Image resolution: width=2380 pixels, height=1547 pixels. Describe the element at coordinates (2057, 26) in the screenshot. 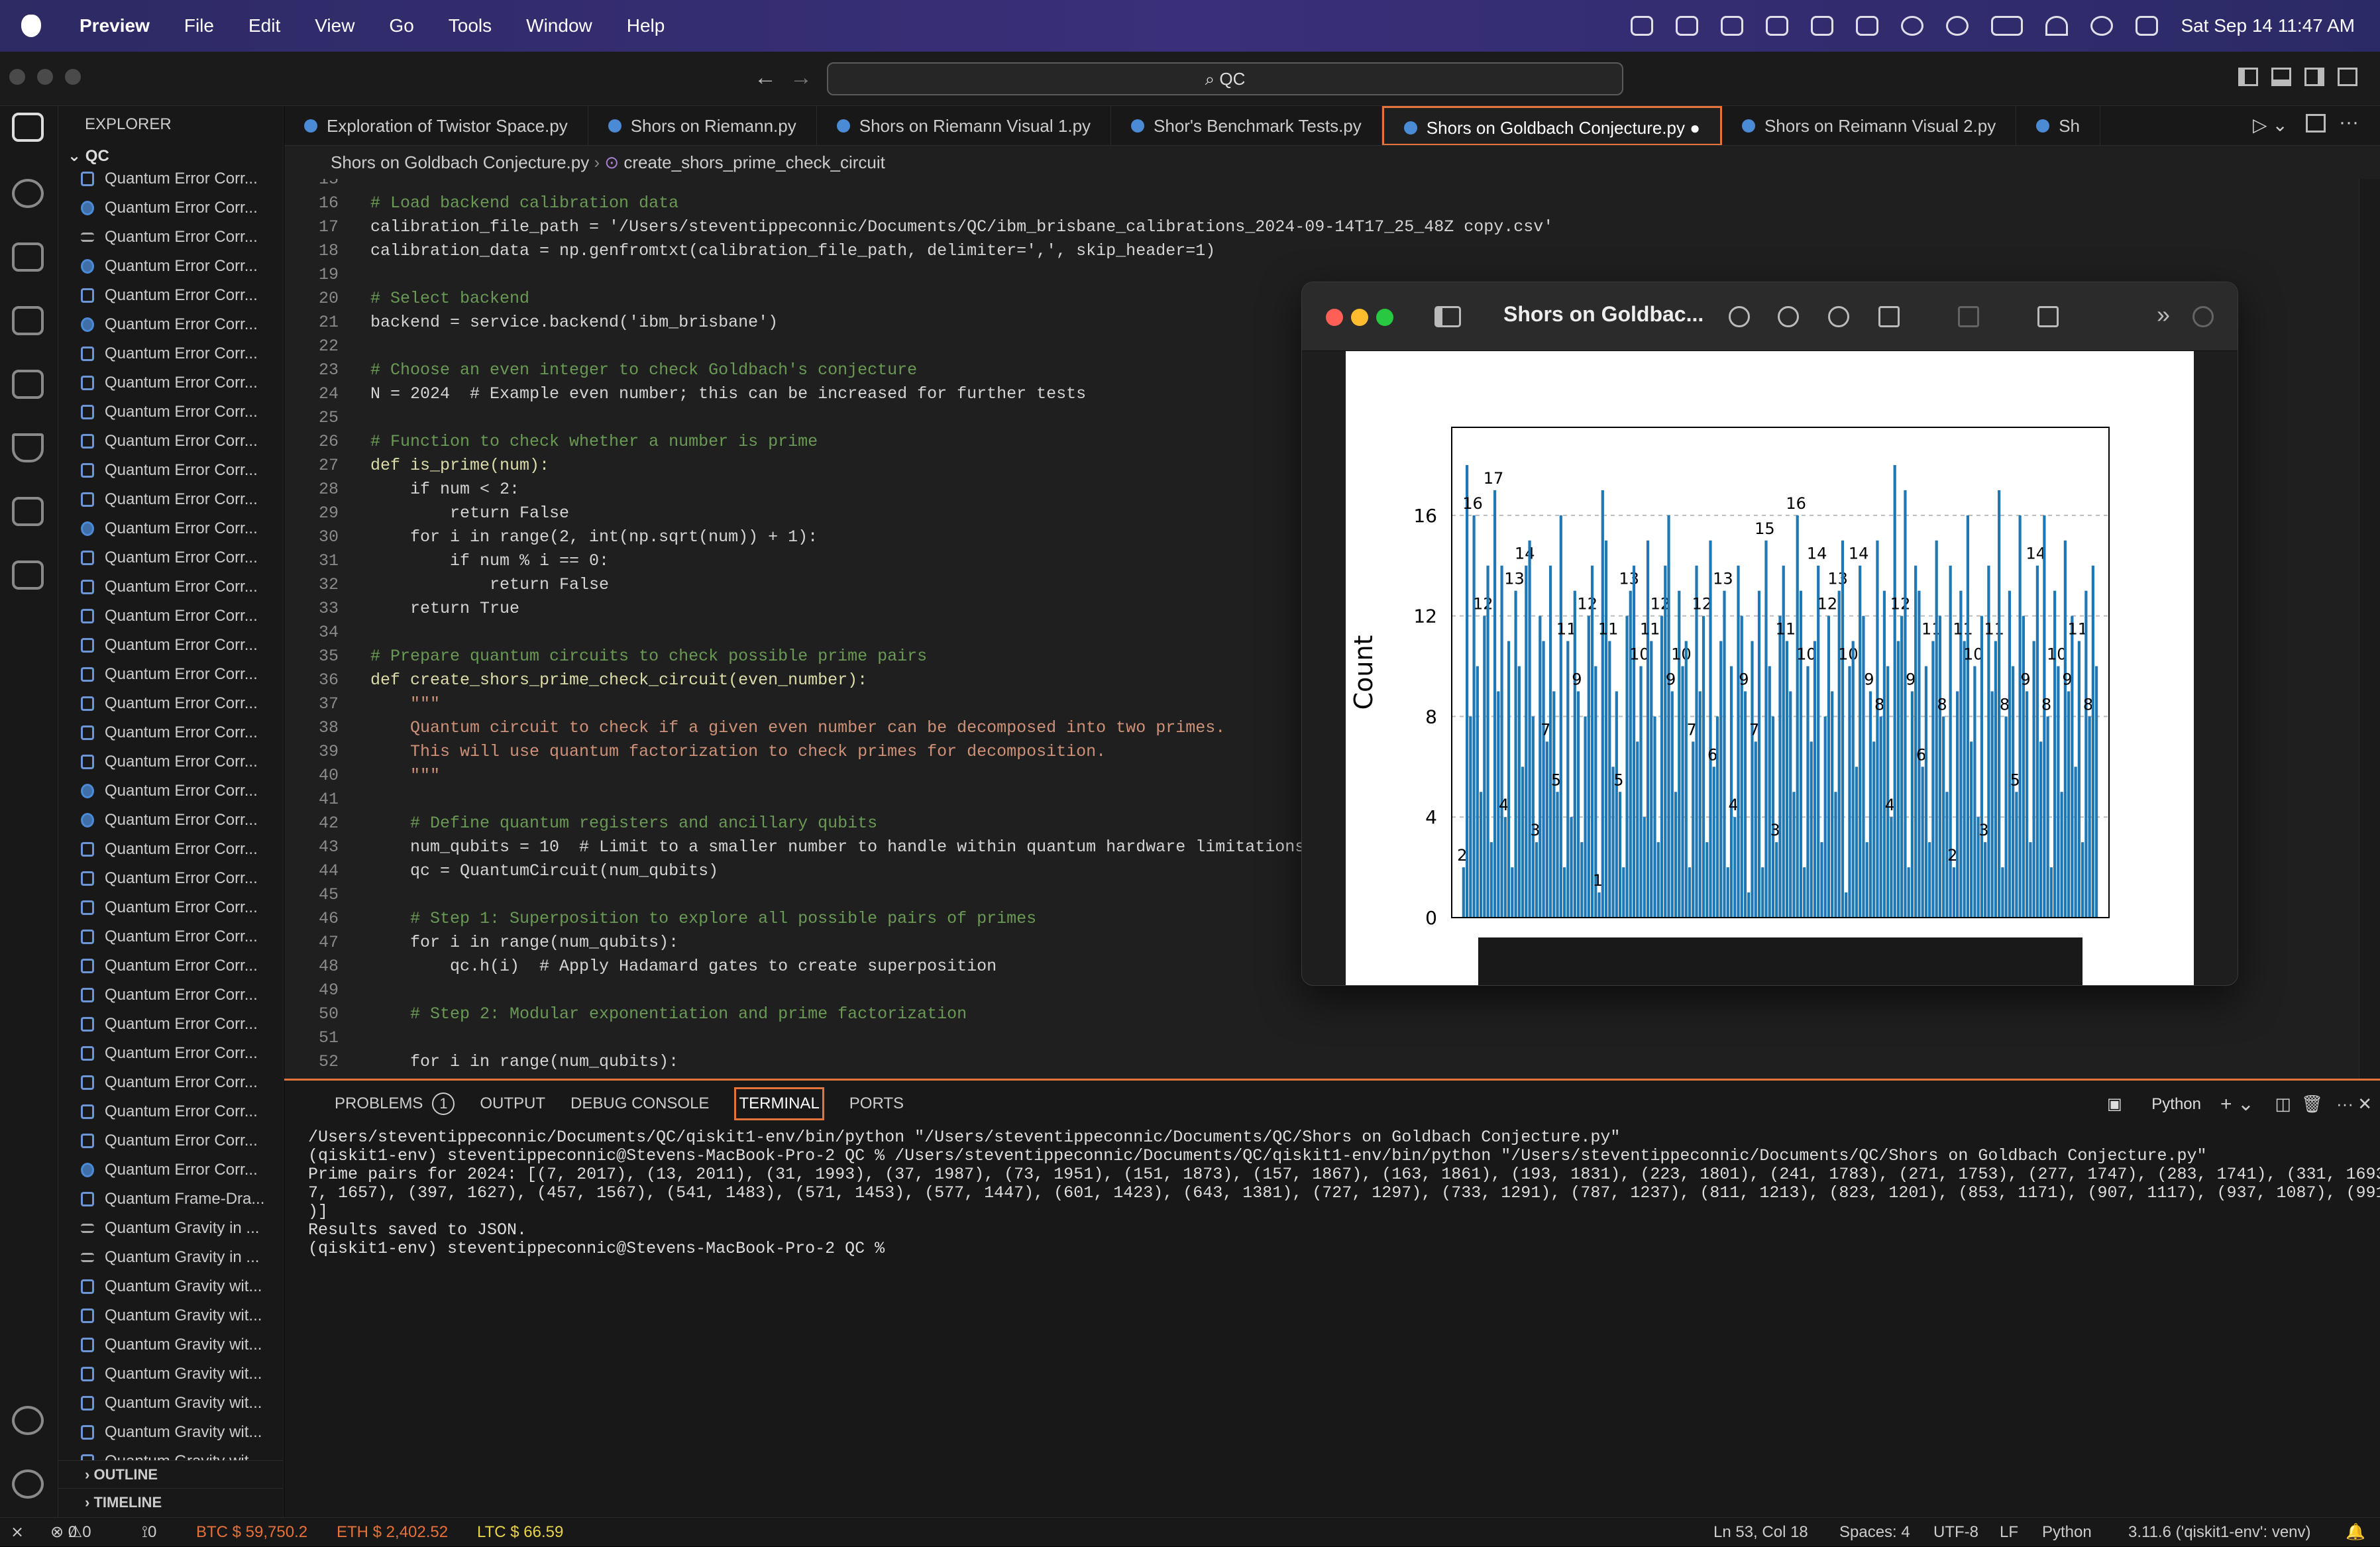

I see `wifi-icon` at that location.